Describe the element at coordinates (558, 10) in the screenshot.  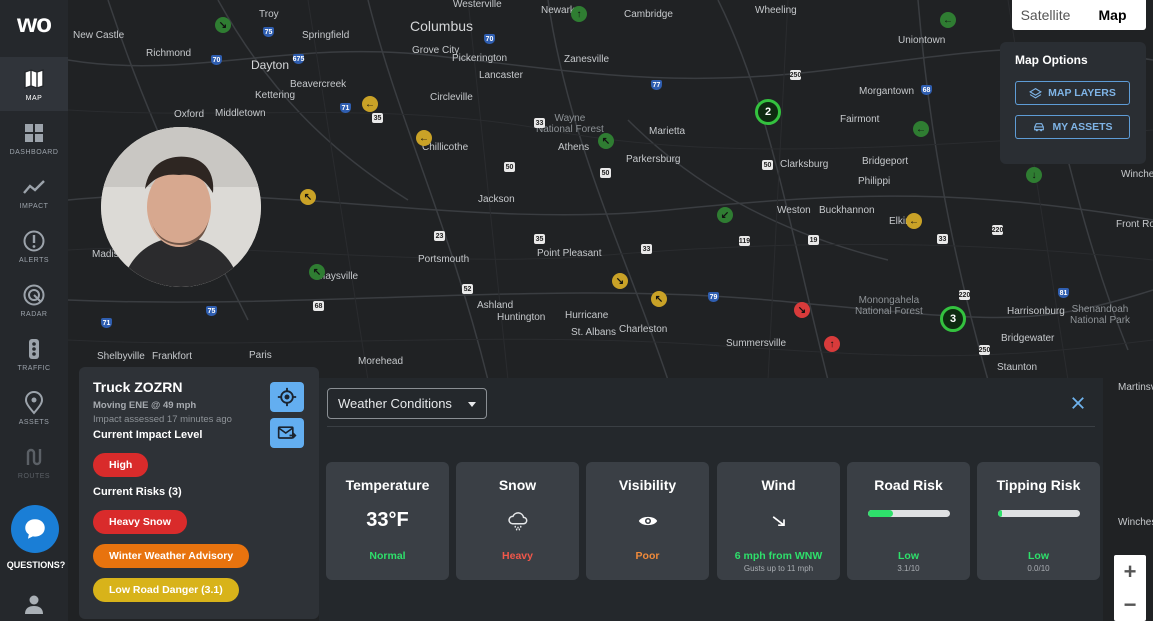
I see `city-label: Newark` at that location.